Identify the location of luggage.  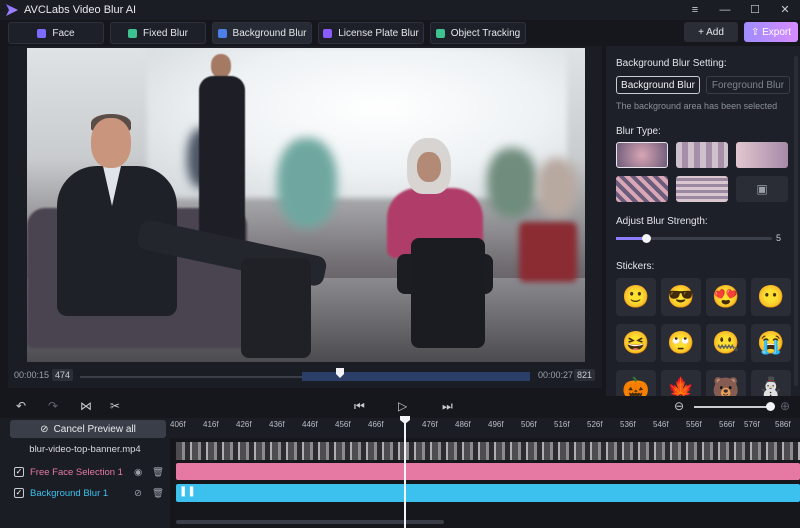
(276, 308).